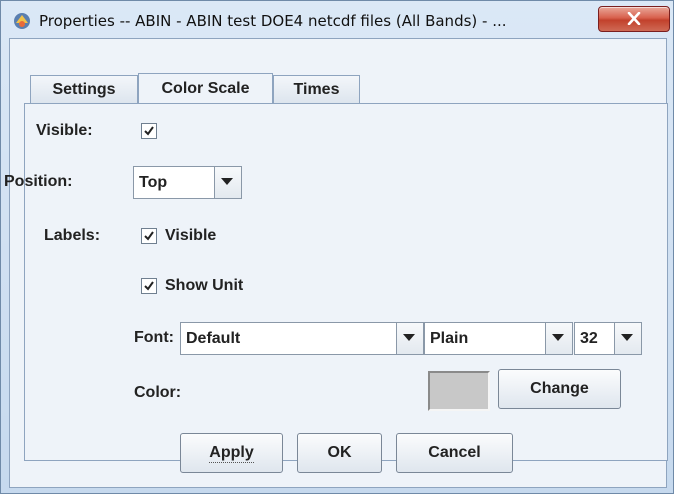 This screenshot has height=494, width=674. What do you see at coordinates (559, 389) in the screenshot?
I see `change-color-button: Change` at bounding box center [559, 389].